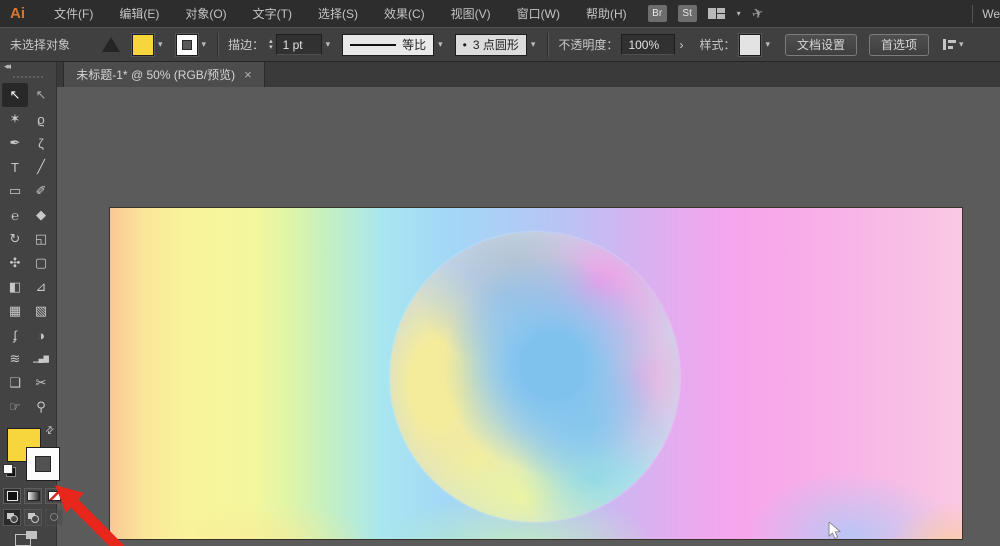  Describe the element at coordinates (657, 13) in the screenshot. I see `bridge-button: Br` at that location.